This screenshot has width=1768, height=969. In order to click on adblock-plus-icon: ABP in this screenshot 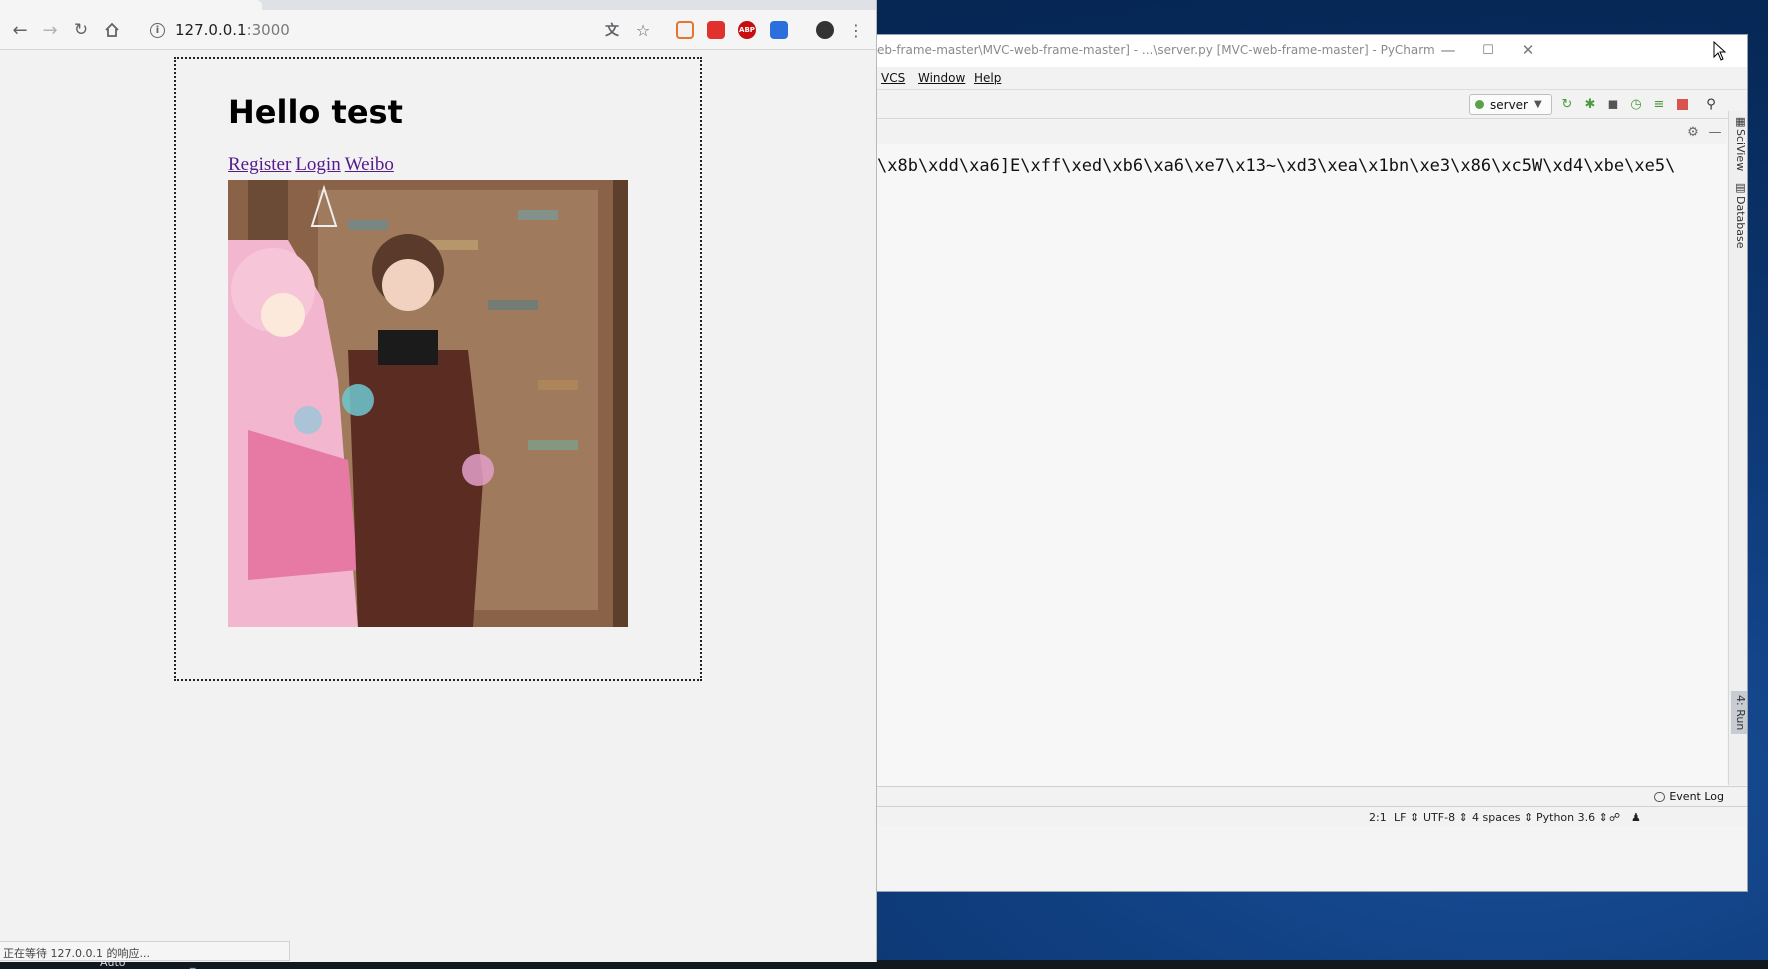, I will do `click(747, 30)`.